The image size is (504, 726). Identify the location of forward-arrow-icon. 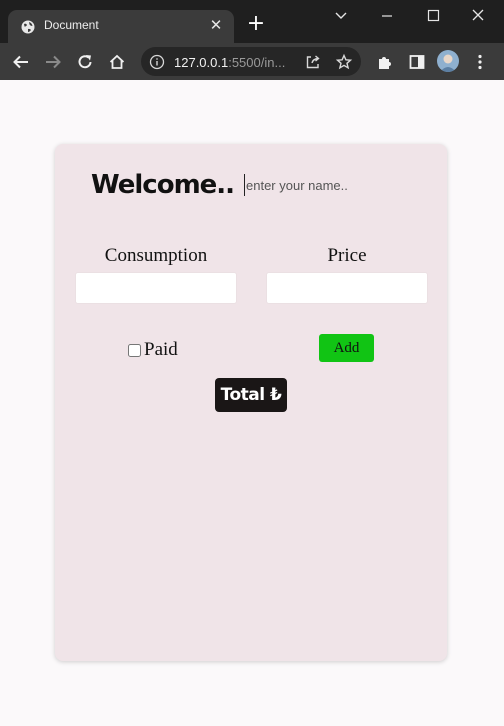
(53, 62).